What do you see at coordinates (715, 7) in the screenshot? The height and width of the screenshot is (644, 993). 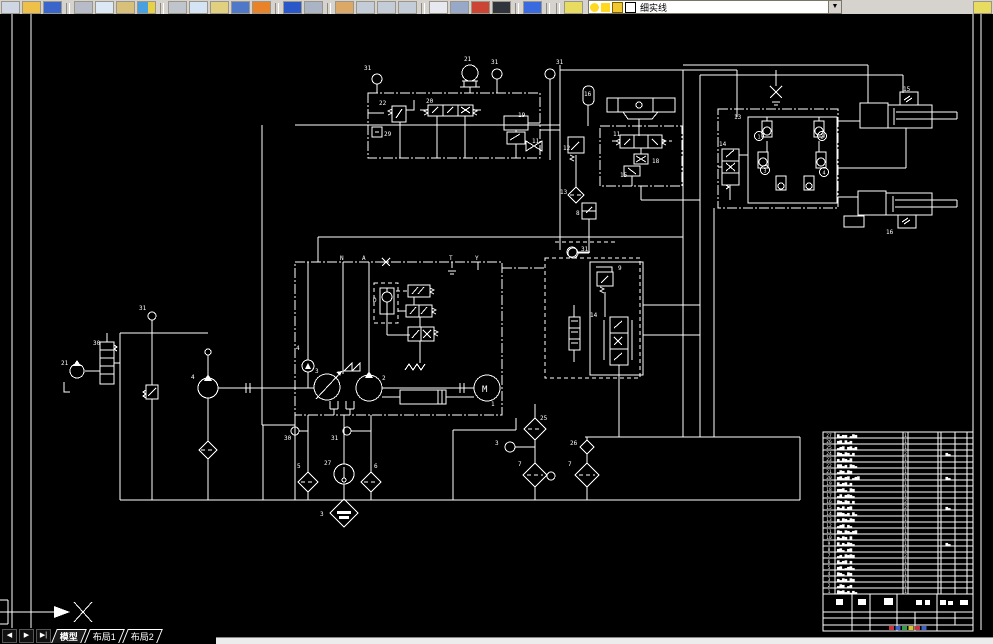 I see `layer-dropdown: 细实线 ▼` at bounding box center [715, 7].